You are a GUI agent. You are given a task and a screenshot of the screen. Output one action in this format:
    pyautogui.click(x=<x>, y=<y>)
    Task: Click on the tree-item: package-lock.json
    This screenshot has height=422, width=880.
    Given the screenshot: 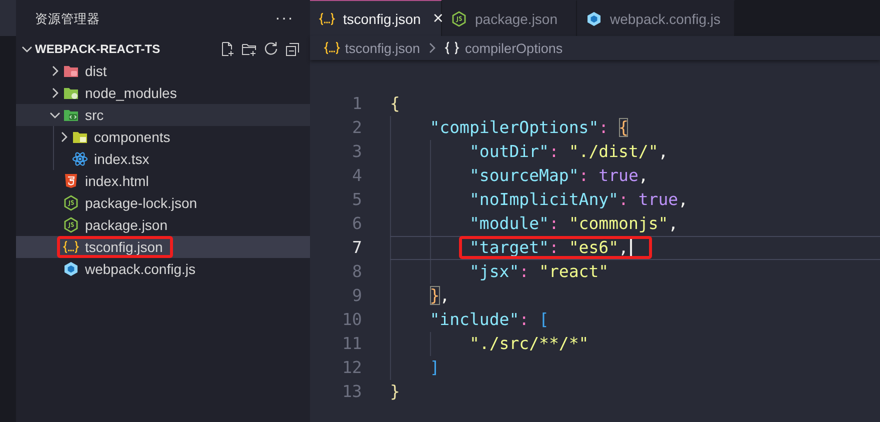 What is the action you would take?
    pyautogui.click(x=163, y=203)
    